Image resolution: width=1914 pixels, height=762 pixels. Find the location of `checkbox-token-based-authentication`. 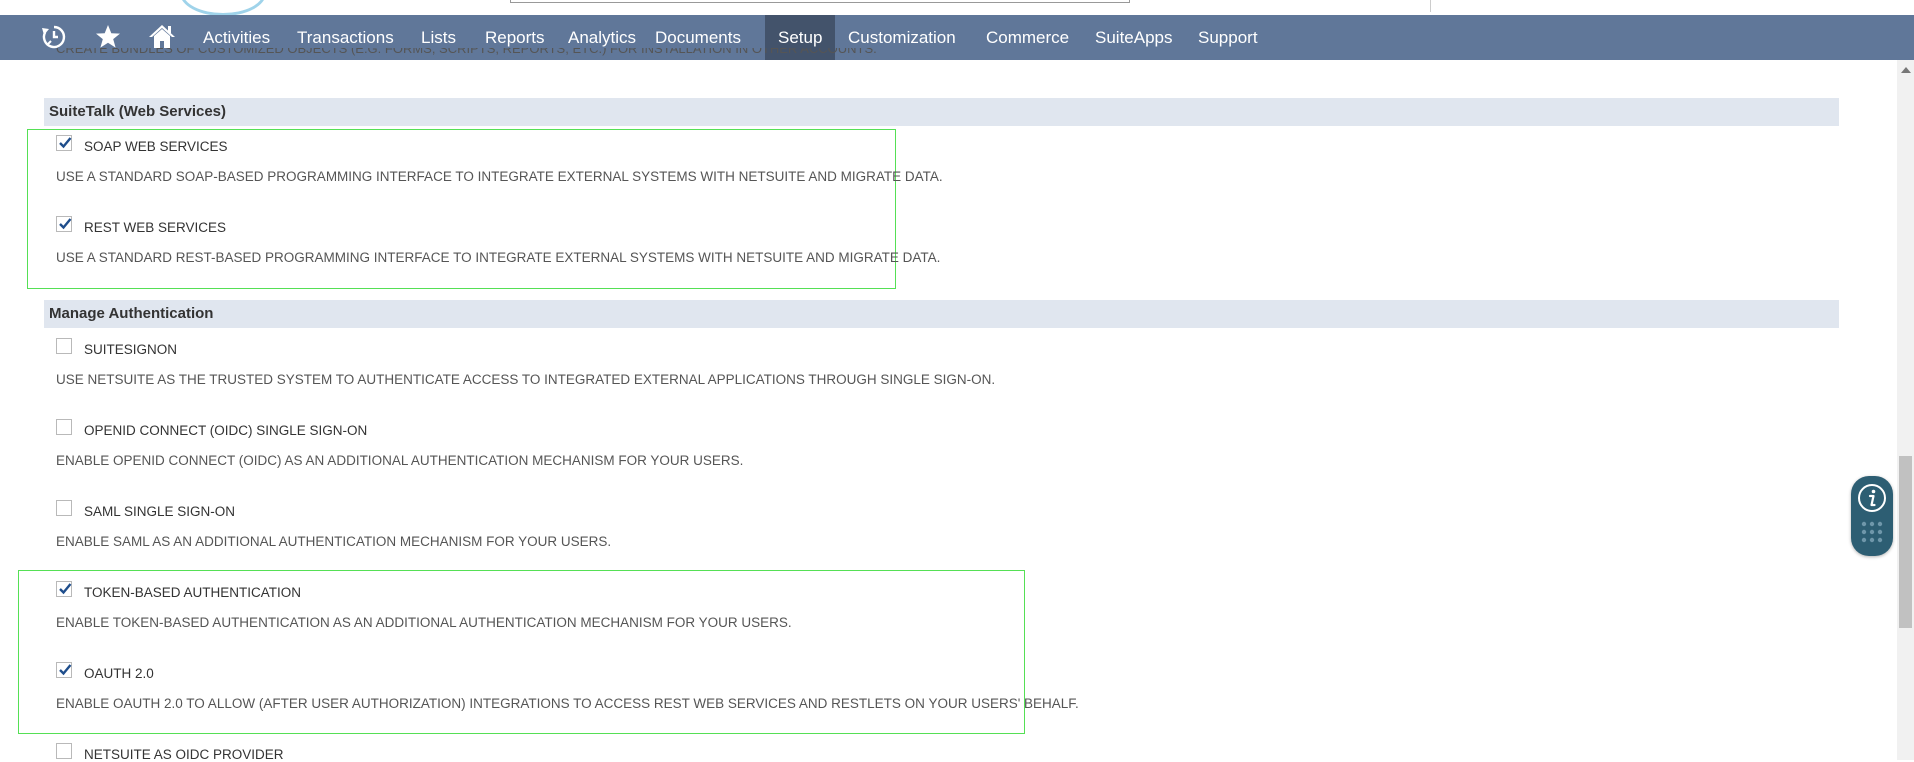

checkbox-token-based-authentication is located at coordinates (64, 589).